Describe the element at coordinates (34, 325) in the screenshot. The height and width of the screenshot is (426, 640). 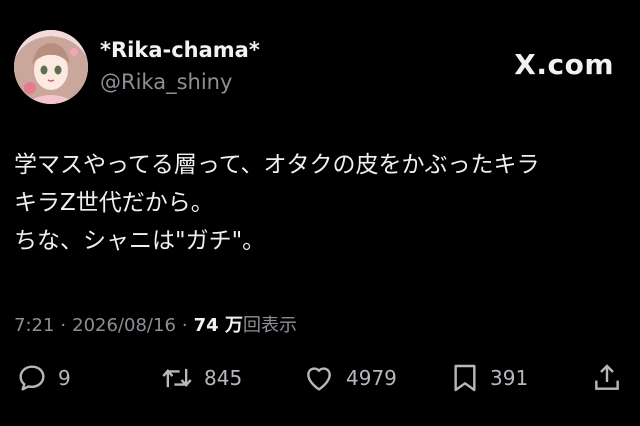
I see `tweet-time: 7:21` at that location.